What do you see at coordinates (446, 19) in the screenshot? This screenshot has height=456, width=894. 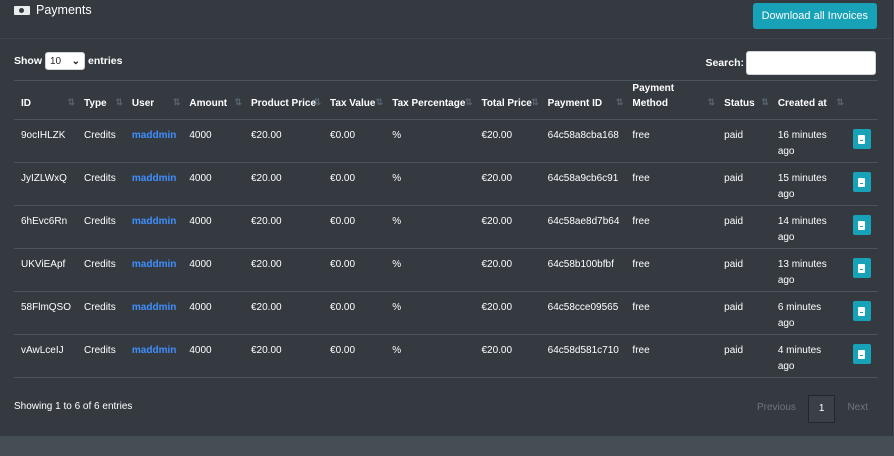 I see `card-header: Payments Download all Invoices` at bounding box center [446, 19].